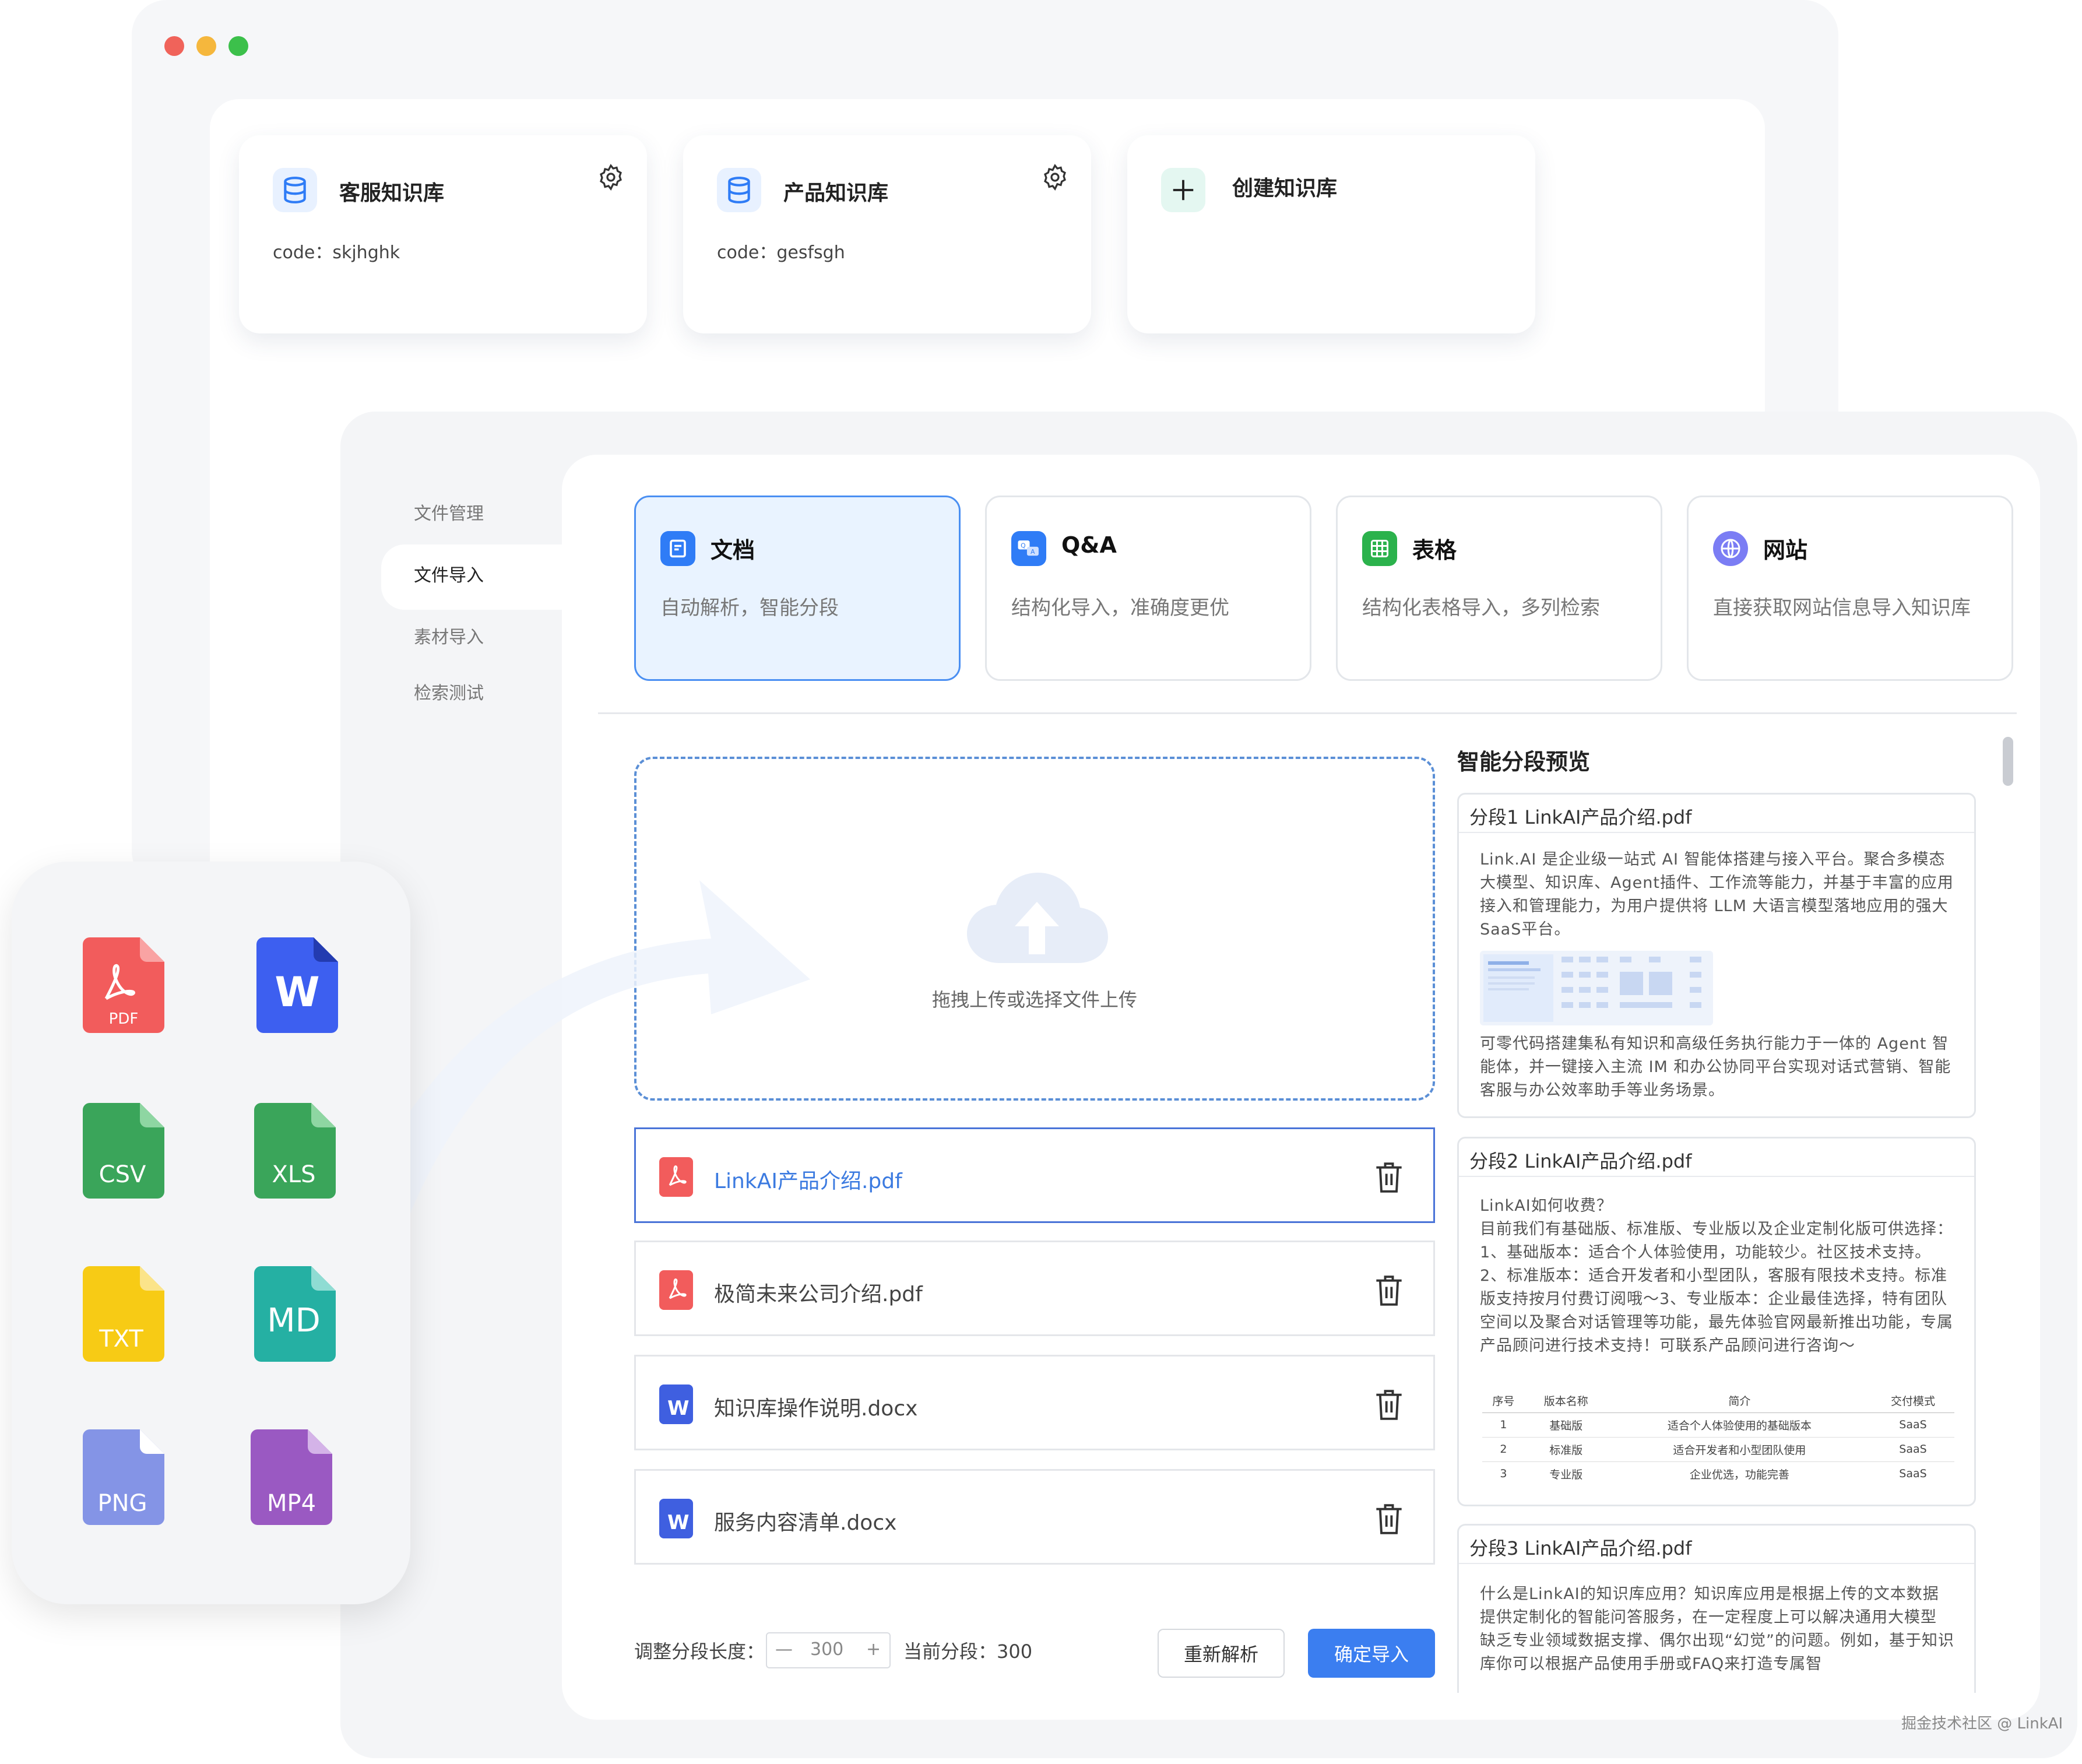  I want to click on minus-icon: —, so click(784, 1650).